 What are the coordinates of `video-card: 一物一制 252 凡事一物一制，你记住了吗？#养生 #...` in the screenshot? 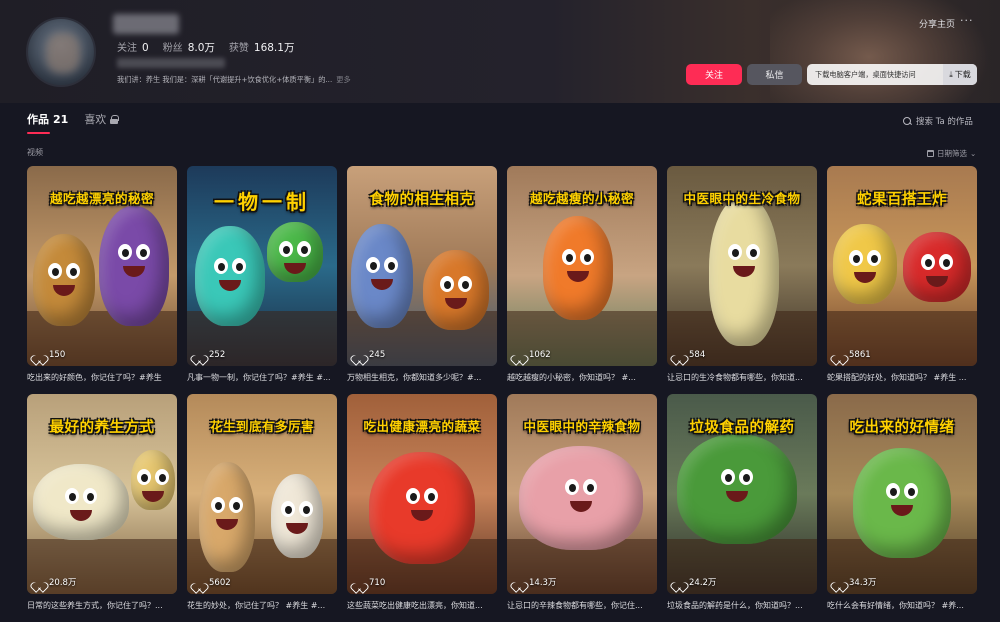 It's located at (262, 274).